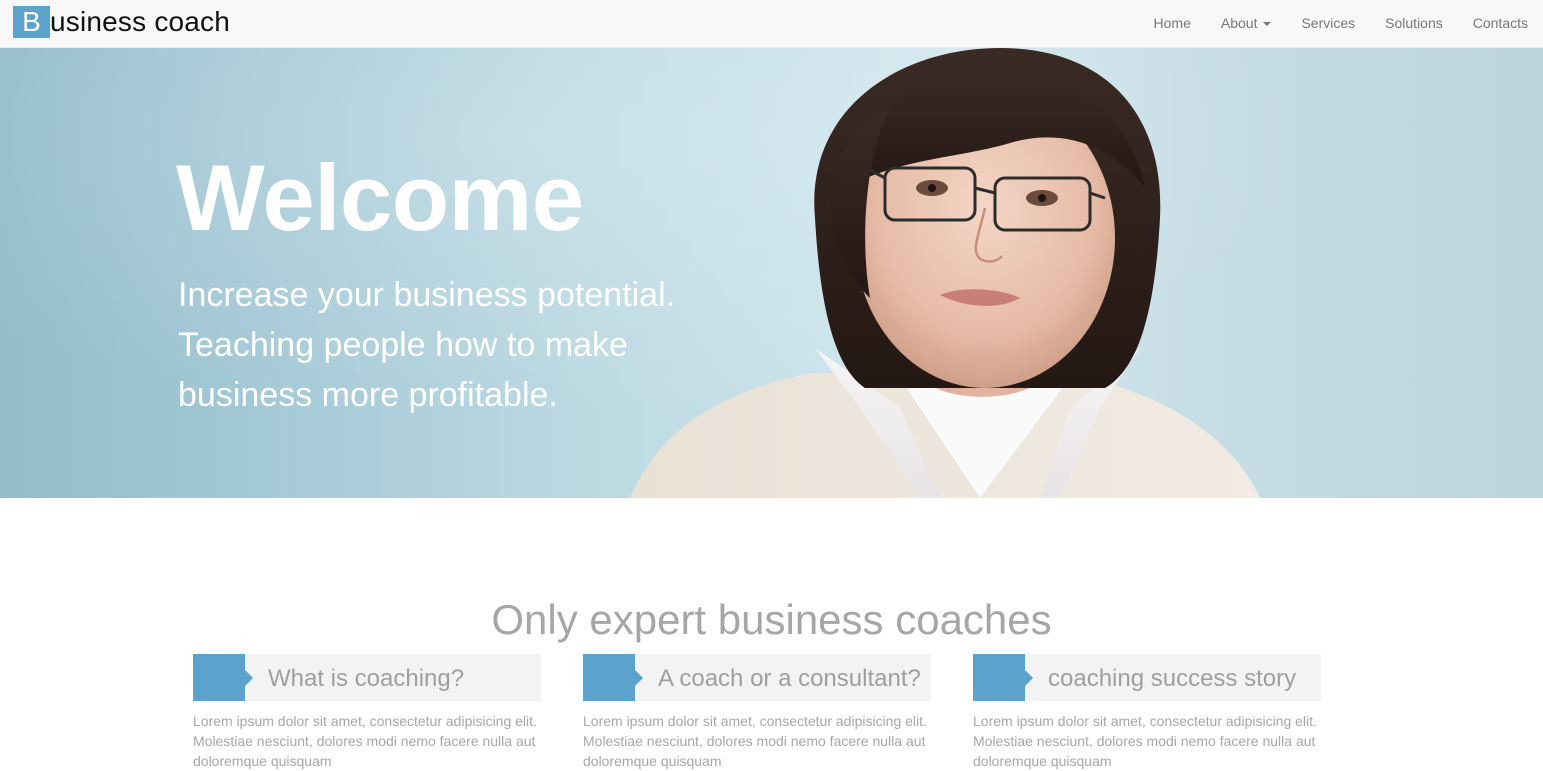 The image size is (1543, 771). I want to click on hero-title: Welcome, so click(380, 197).